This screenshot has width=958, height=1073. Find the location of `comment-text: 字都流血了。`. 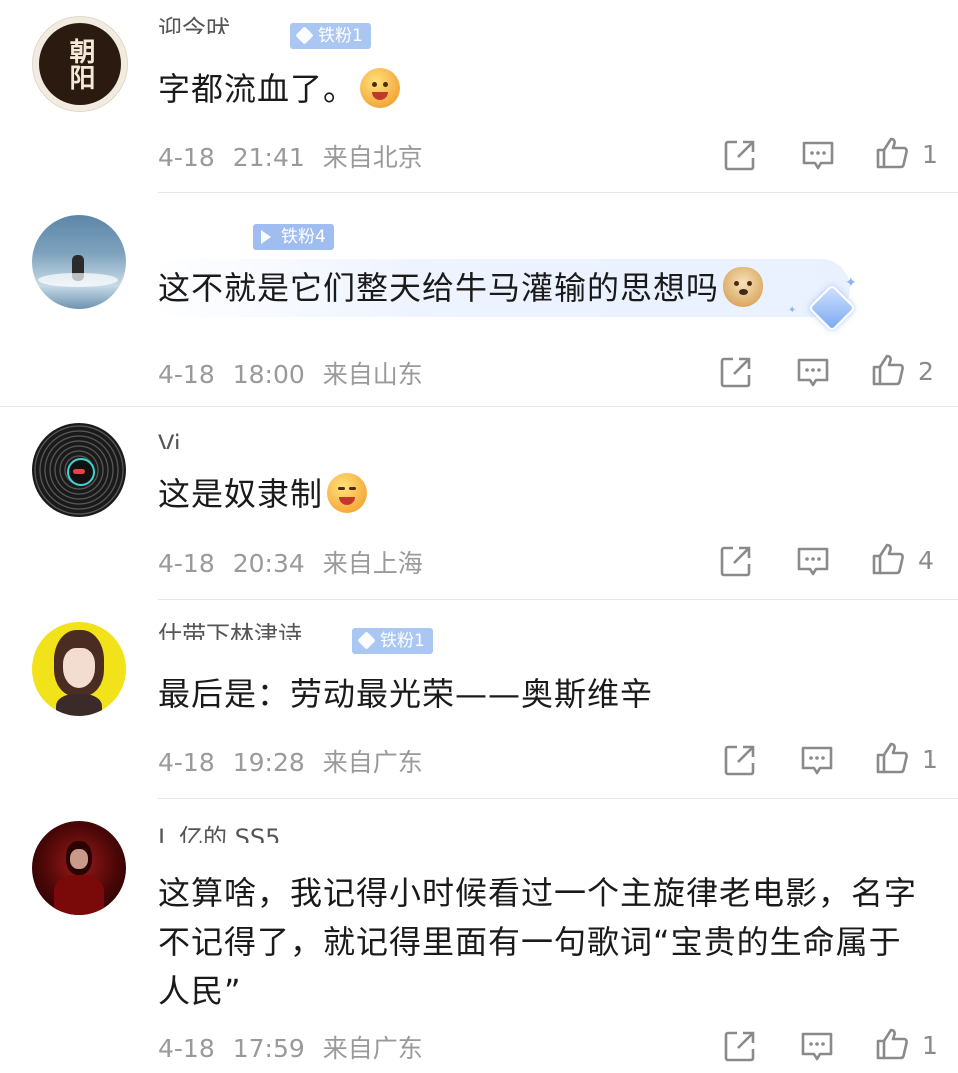

comment-text: 字都流血了。 is located at coordinates (279, 89).